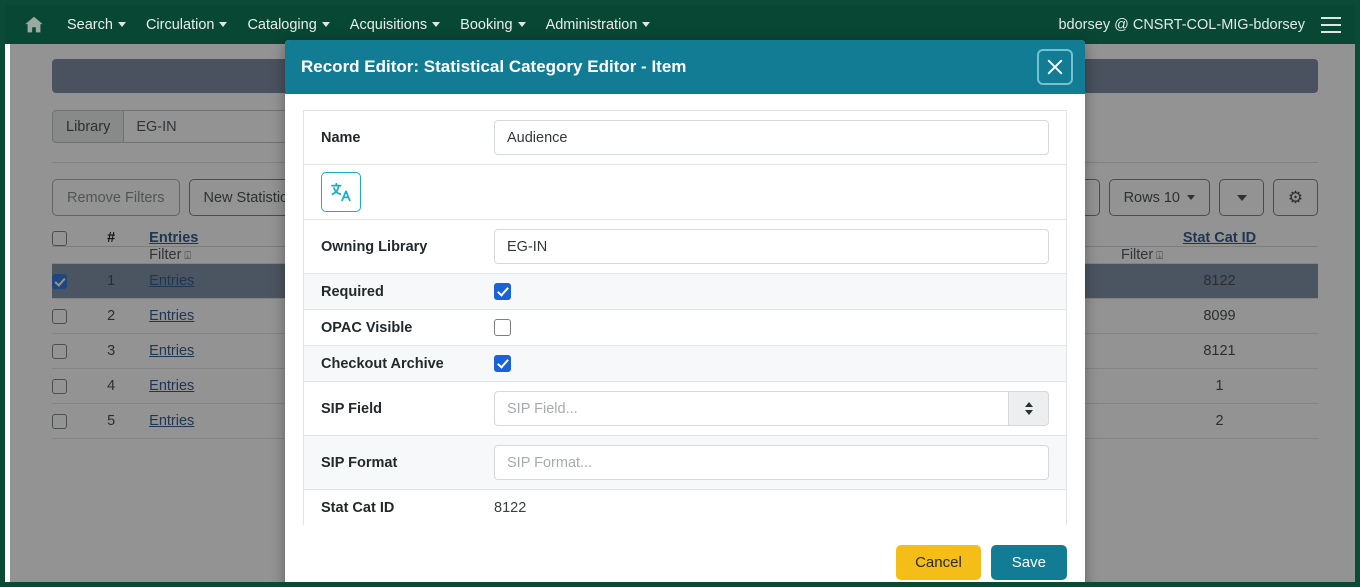 The image size is (1360, 587). I want to click on opac-visible-control, so click(780, 327).